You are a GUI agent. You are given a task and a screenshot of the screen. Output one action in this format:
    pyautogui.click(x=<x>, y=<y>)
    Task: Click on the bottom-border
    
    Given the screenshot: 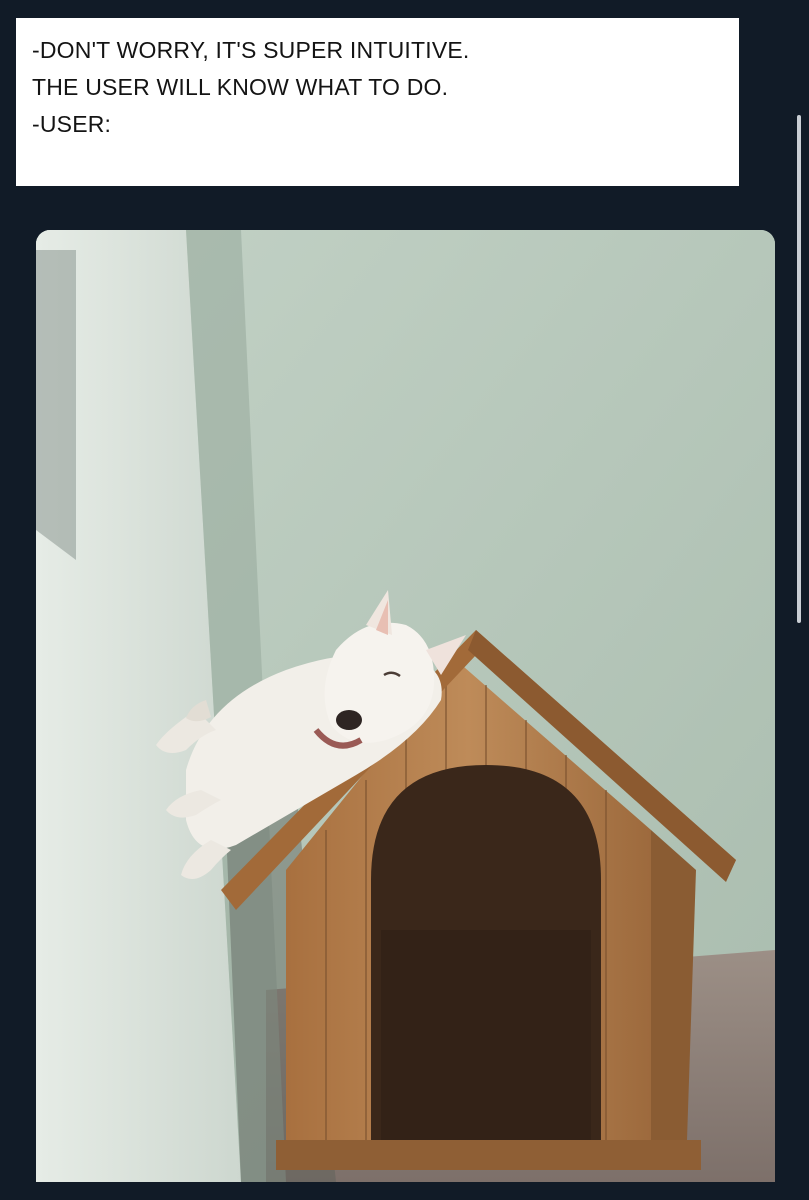 What is the action you would take?
    pyautogui.click(x=404, y=1191)
    